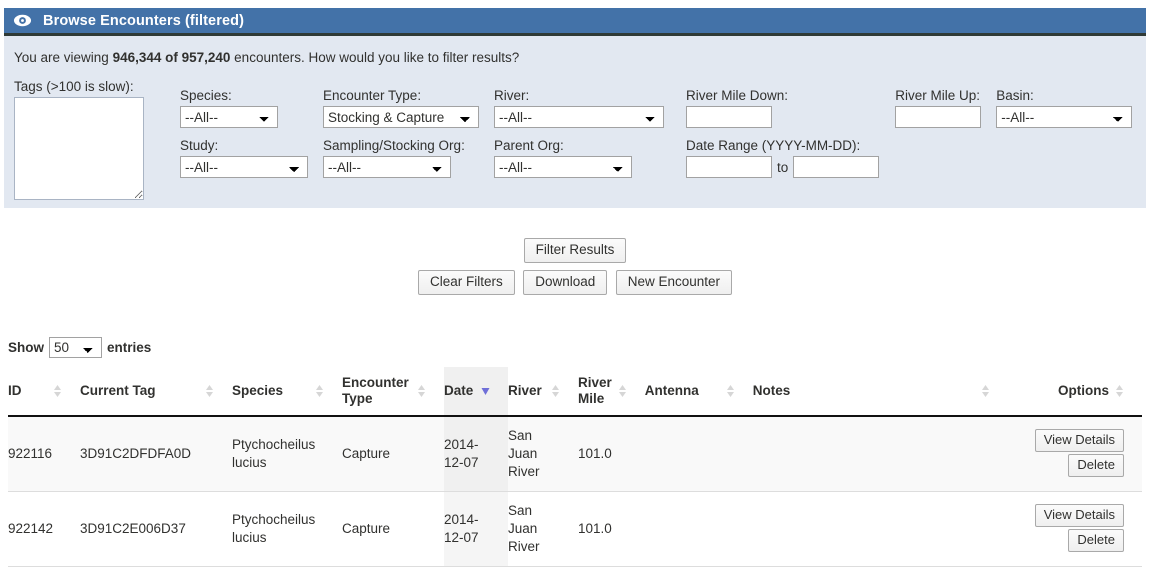 The width and height of the screenshot is (1150, 567). Describe the element at coordinates (773, 145) in the screenshot. I see `date-range-label: Date Range (YYYY-MM-DD):` at that location.